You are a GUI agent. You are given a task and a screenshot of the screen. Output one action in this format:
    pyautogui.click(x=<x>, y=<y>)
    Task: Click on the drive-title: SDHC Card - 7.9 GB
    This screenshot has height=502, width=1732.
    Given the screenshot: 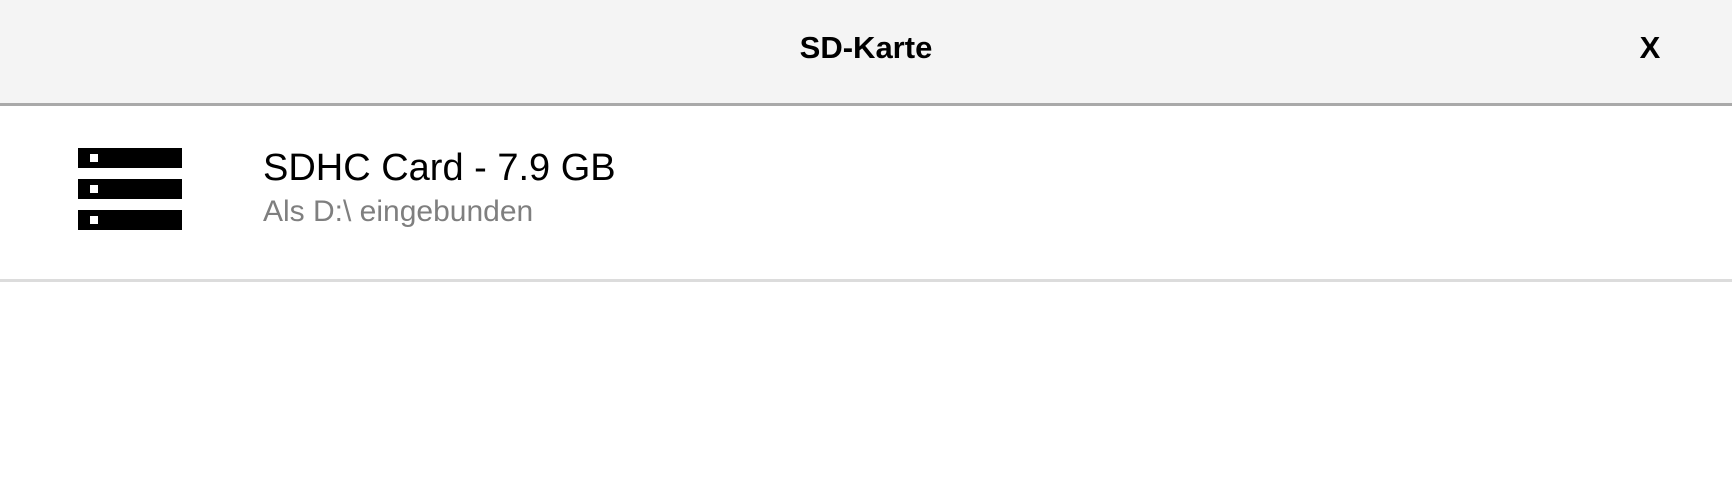 What is the action you would take?
    pyautogui.click(x=439, y=168)
    